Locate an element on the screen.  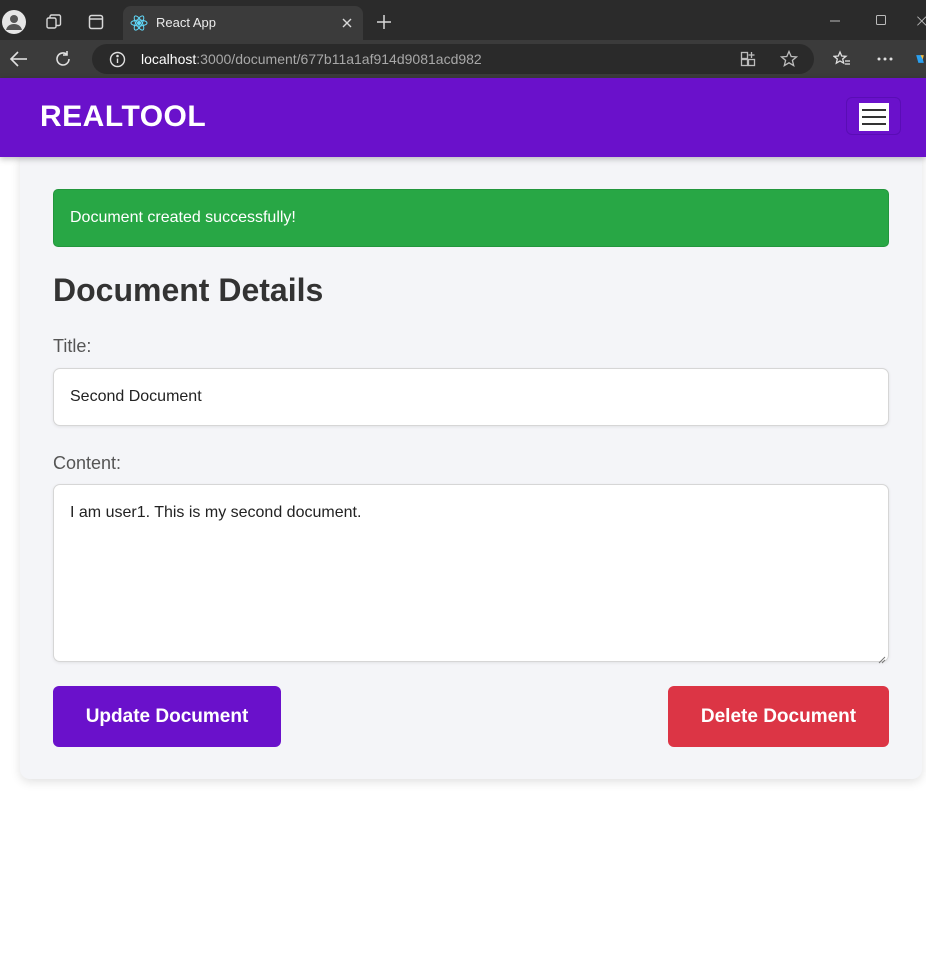
close-window-icon is located at coordinates (920, 21).